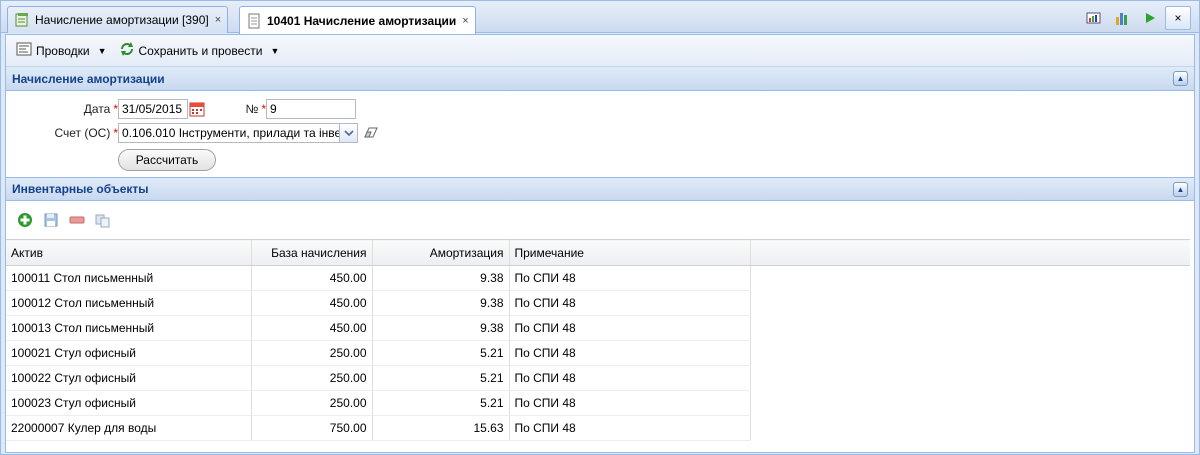  What do you see at coordinates (22, 20) in the screenshot?
I see `table-icon` at bounding box center [22, 20].